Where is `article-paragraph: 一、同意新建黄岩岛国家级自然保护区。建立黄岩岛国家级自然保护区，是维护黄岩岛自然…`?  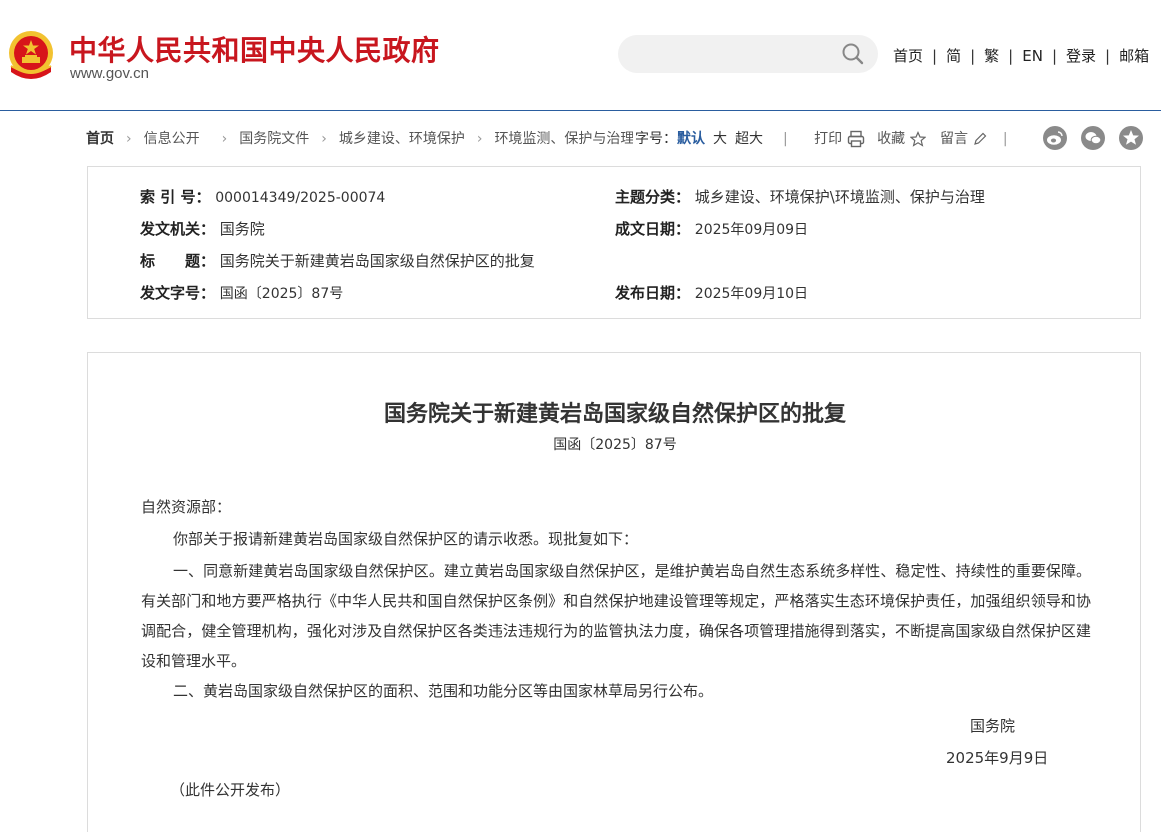 article-paragraph: 一、同意新建黄岩岛国家级自然保护区。建立黄岩岛国家级自然保护区，是维护黄岩岛自然… is located at coordinates (616, 616).